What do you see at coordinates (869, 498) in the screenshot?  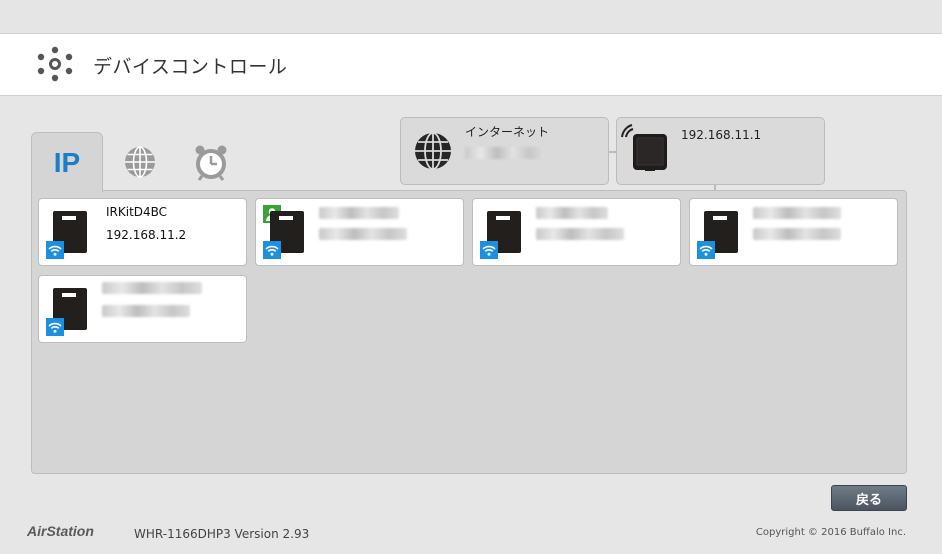 I see `back-button: 戻る` at bounding box center [869, 498].